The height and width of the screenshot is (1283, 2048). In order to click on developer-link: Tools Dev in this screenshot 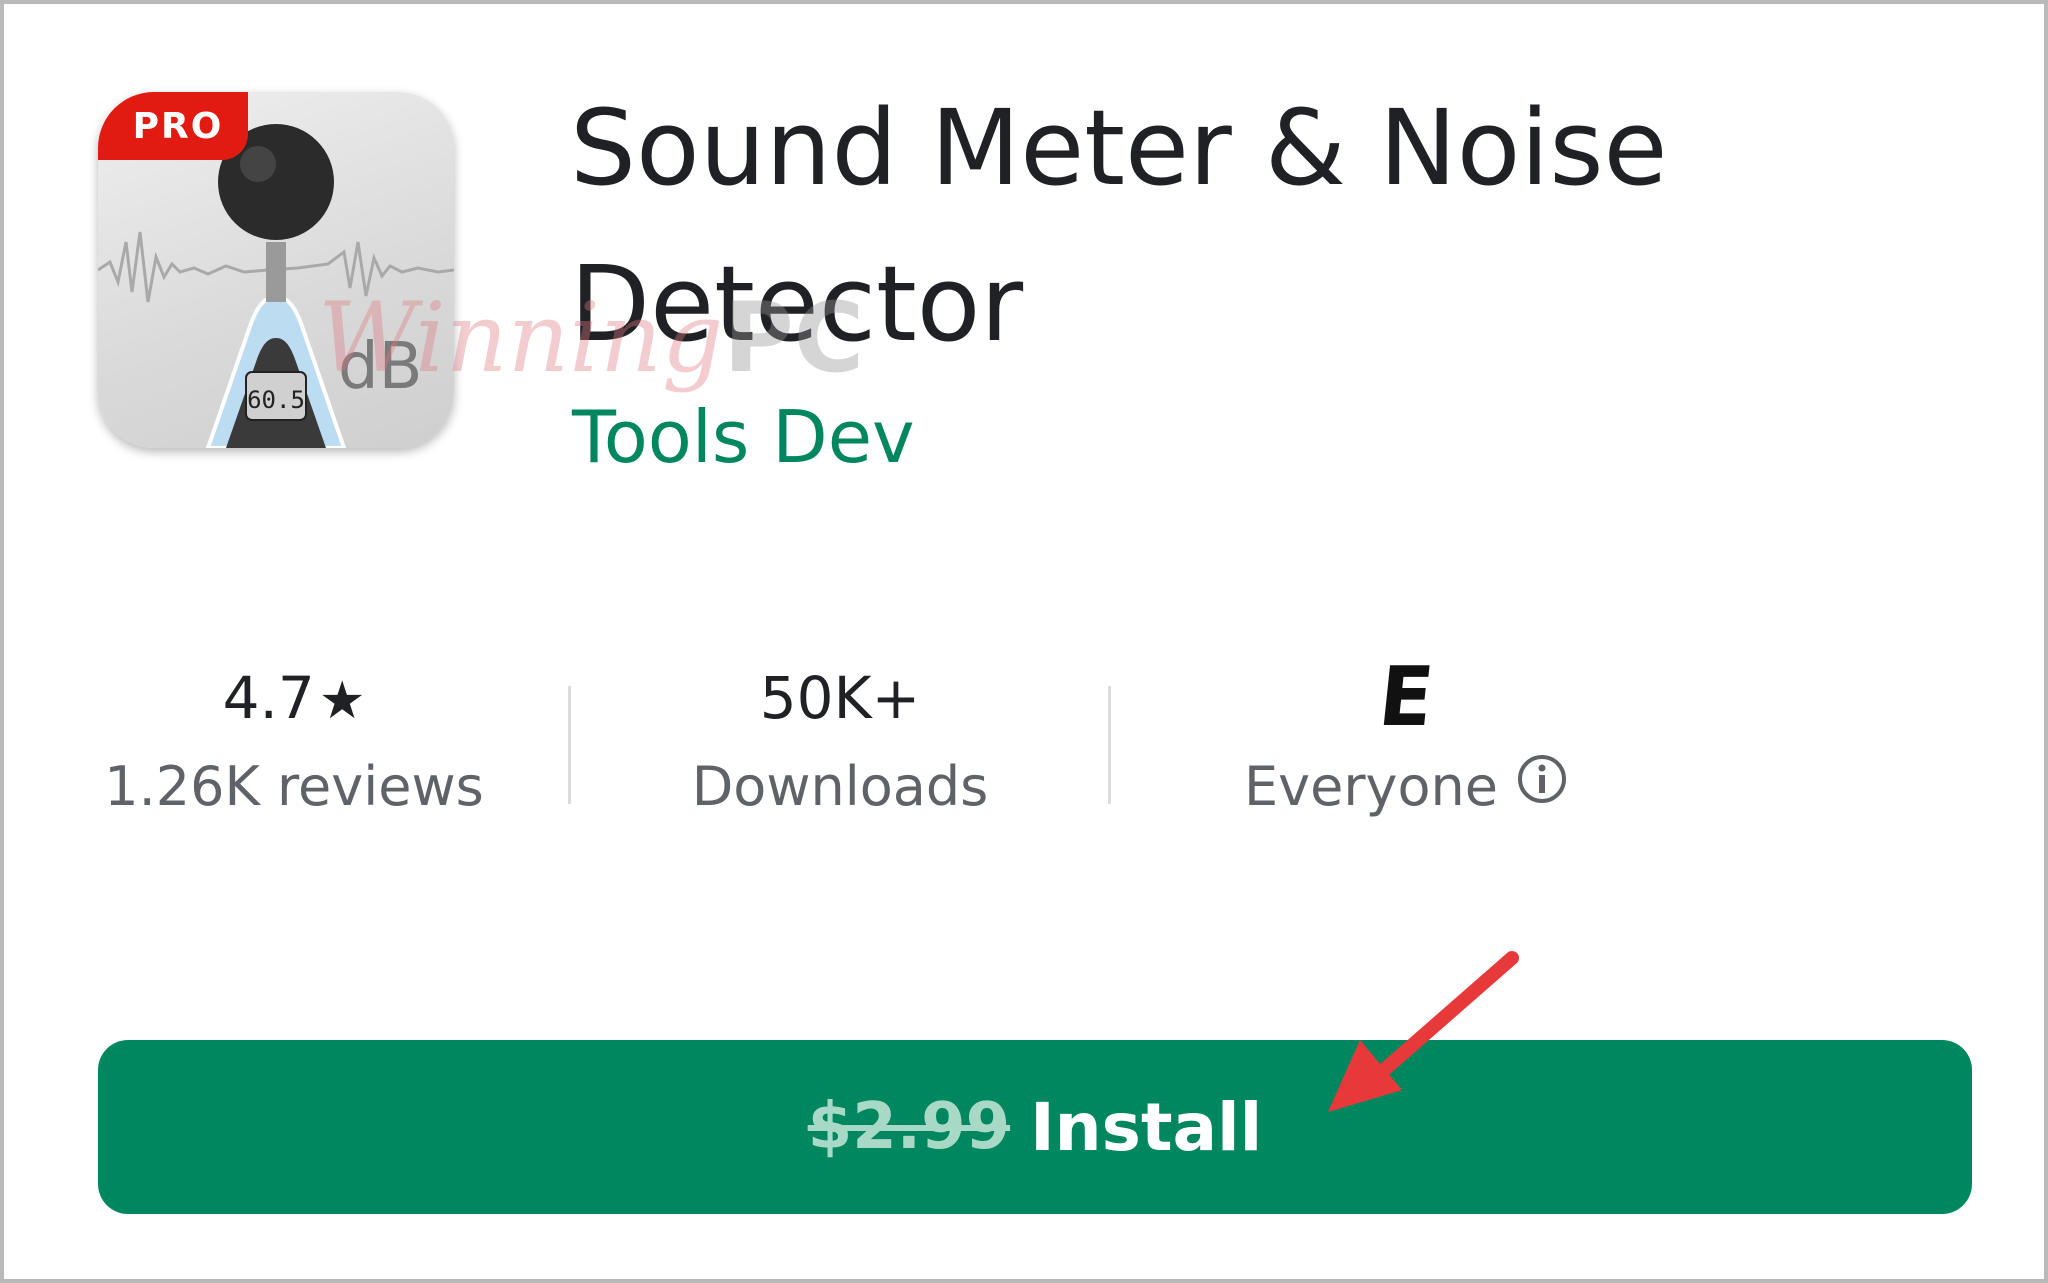, I will do `click(743, 437)`.